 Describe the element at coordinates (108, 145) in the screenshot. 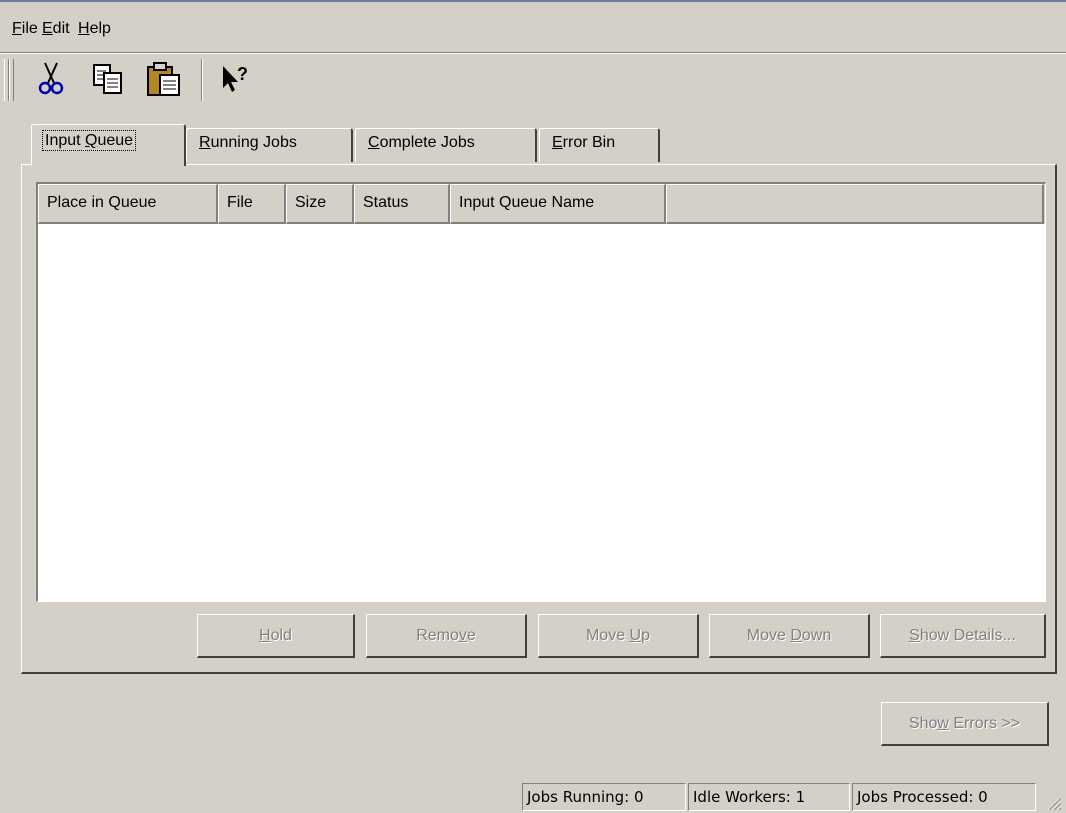

I see `tab-input-queue: Input Queue` at that location.